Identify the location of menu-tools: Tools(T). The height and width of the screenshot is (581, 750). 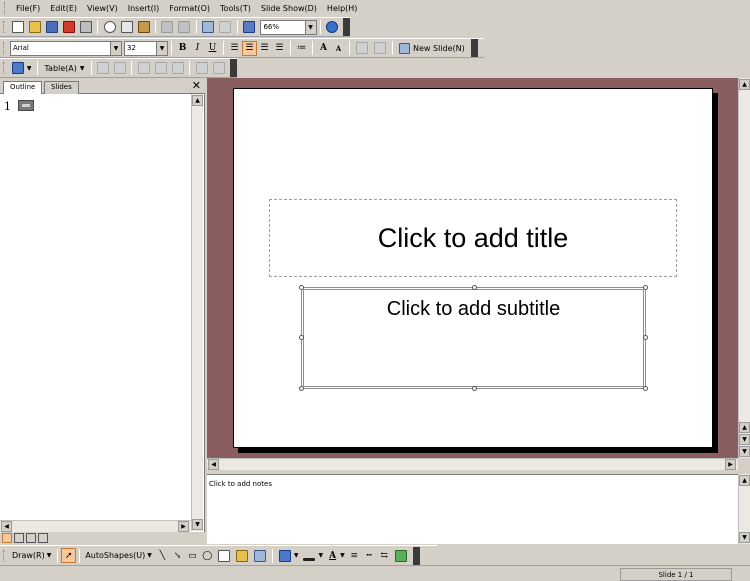
(235, 8).